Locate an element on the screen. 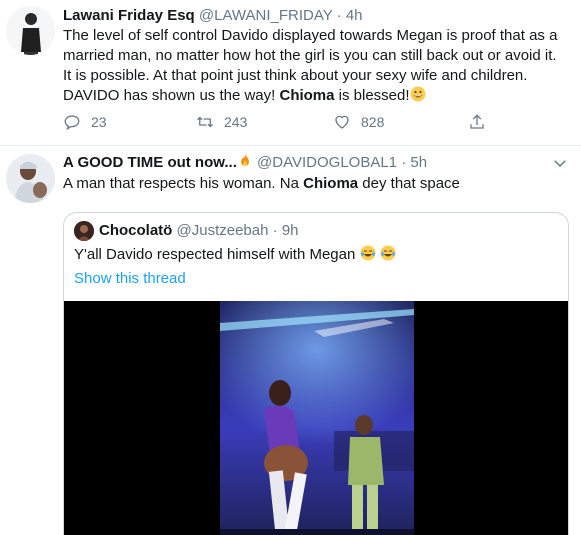 The height and width of the screenshot is (535, 581). quoted-handle: @Justzeebah is located at coordinates (222, 230).